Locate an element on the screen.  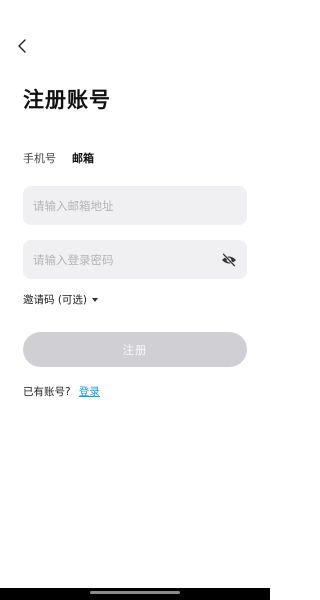
register-method-tabs: 手机号 邮箱 is located at coordinates (58, 158).